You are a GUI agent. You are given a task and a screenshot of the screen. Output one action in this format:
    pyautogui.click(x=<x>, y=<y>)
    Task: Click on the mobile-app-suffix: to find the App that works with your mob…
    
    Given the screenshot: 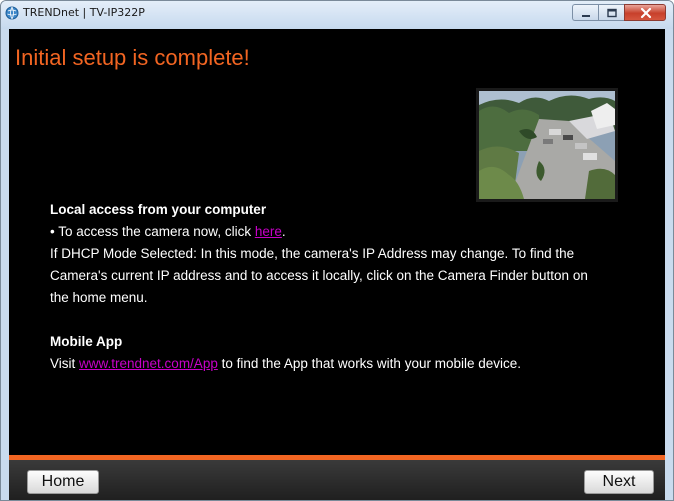 What is the action you would take?
    pyautogui.click(x=369, y=363)
    